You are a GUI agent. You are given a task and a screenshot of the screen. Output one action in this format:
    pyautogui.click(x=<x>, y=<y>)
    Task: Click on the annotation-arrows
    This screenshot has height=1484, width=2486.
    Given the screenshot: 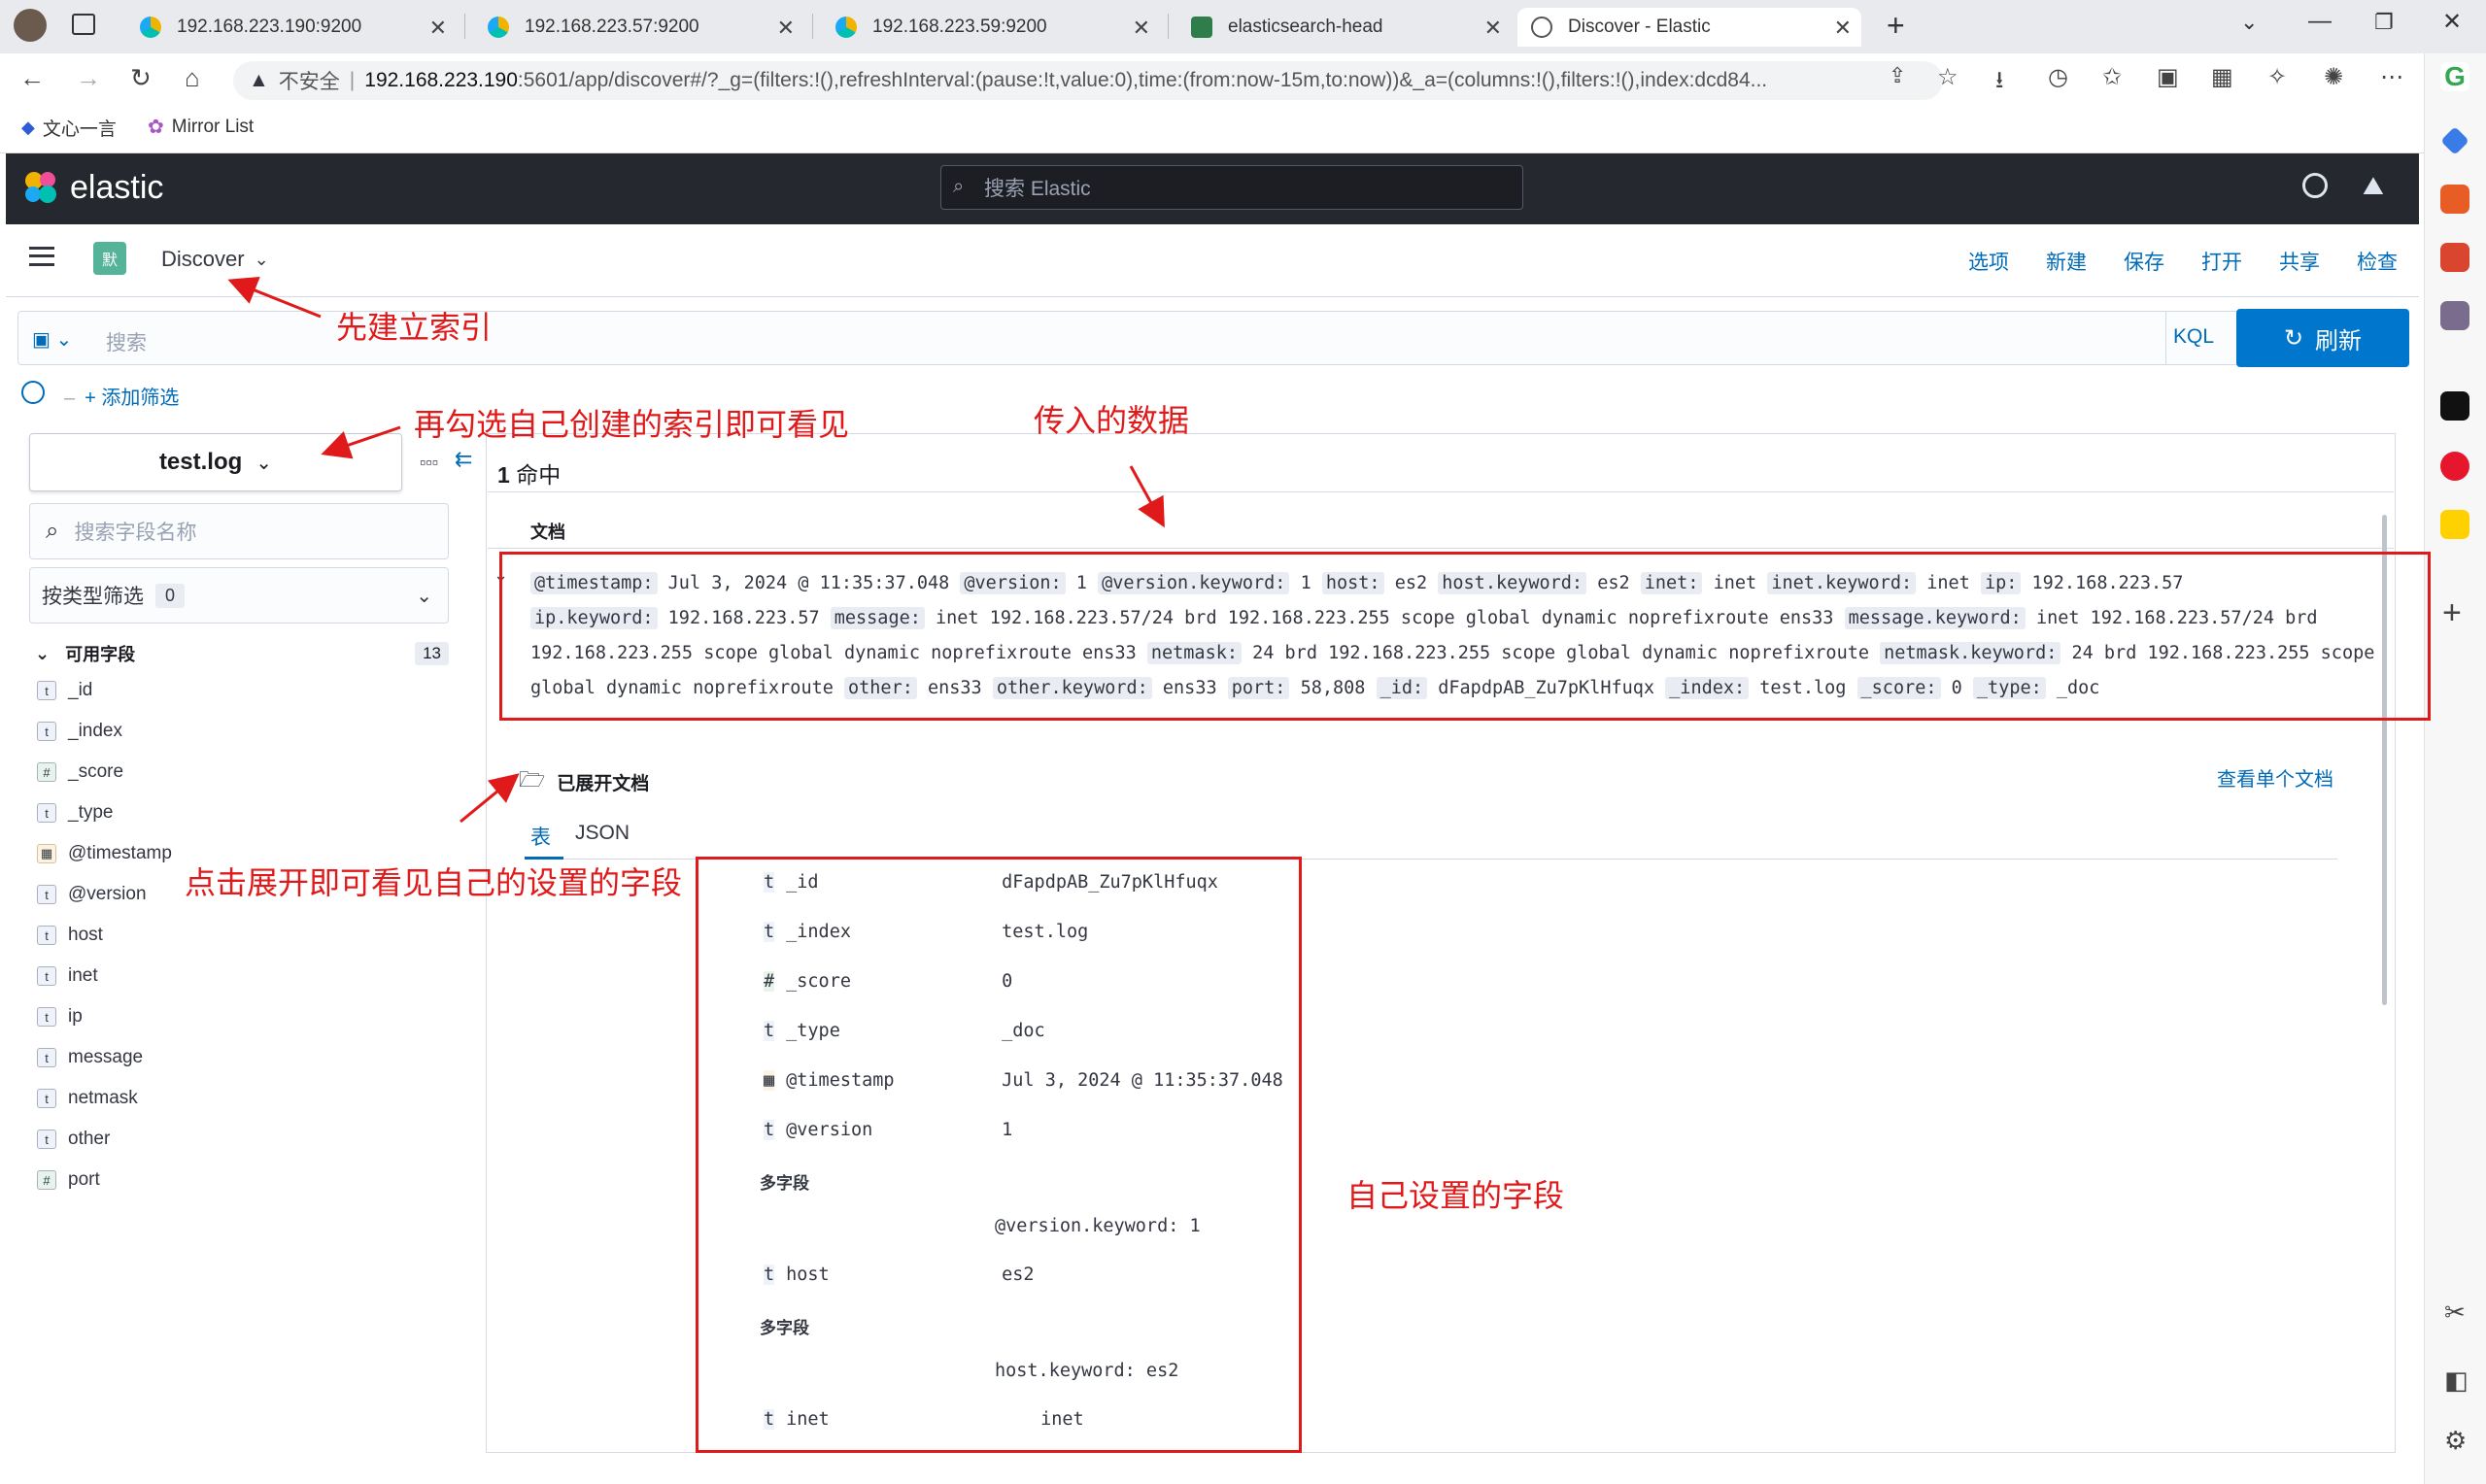 What is the action you would take?
    pyautogui.click(x=696, y=550)
    